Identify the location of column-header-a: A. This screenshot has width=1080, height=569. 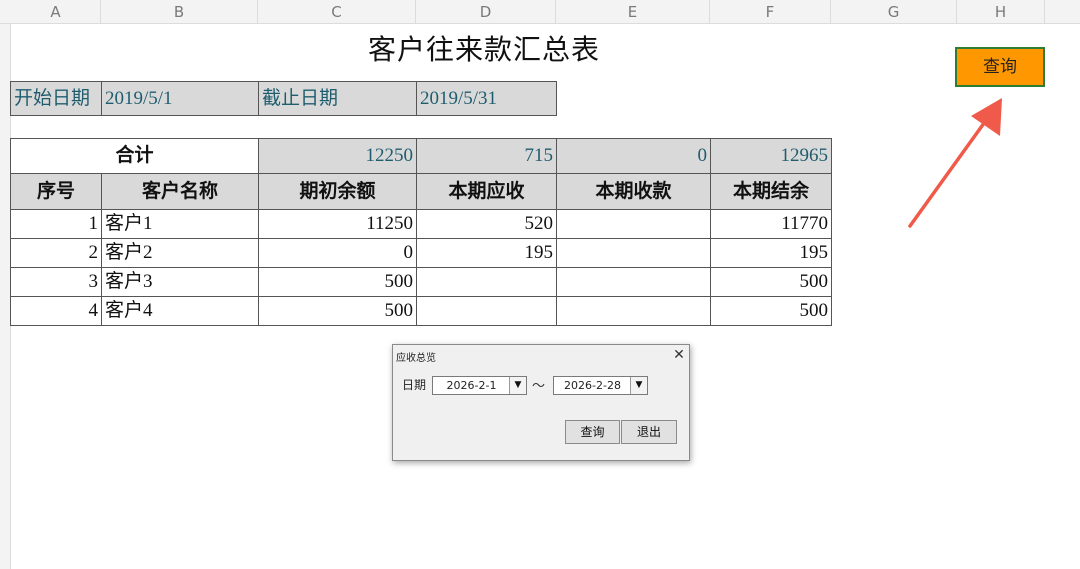
(56, 12).